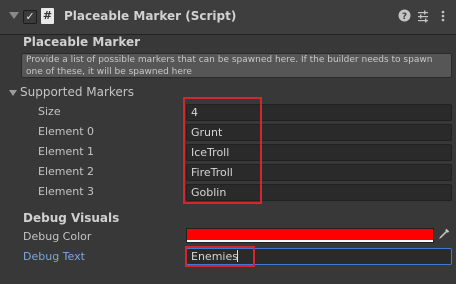 This screenshot has width=456, height=284. Describe the element at coordinates (443, 16) in the screenshot. I see `more-options-icon` at that location.